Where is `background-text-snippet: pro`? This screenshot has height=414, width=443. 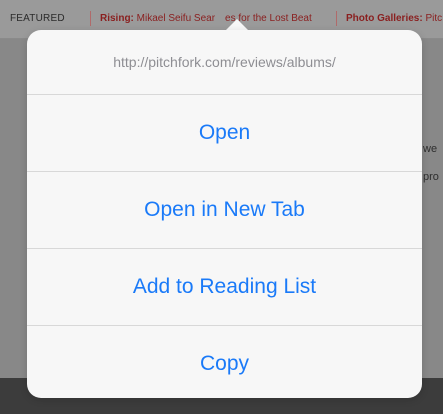
background-text-snippet: pro is located at coordinates (431, 177).